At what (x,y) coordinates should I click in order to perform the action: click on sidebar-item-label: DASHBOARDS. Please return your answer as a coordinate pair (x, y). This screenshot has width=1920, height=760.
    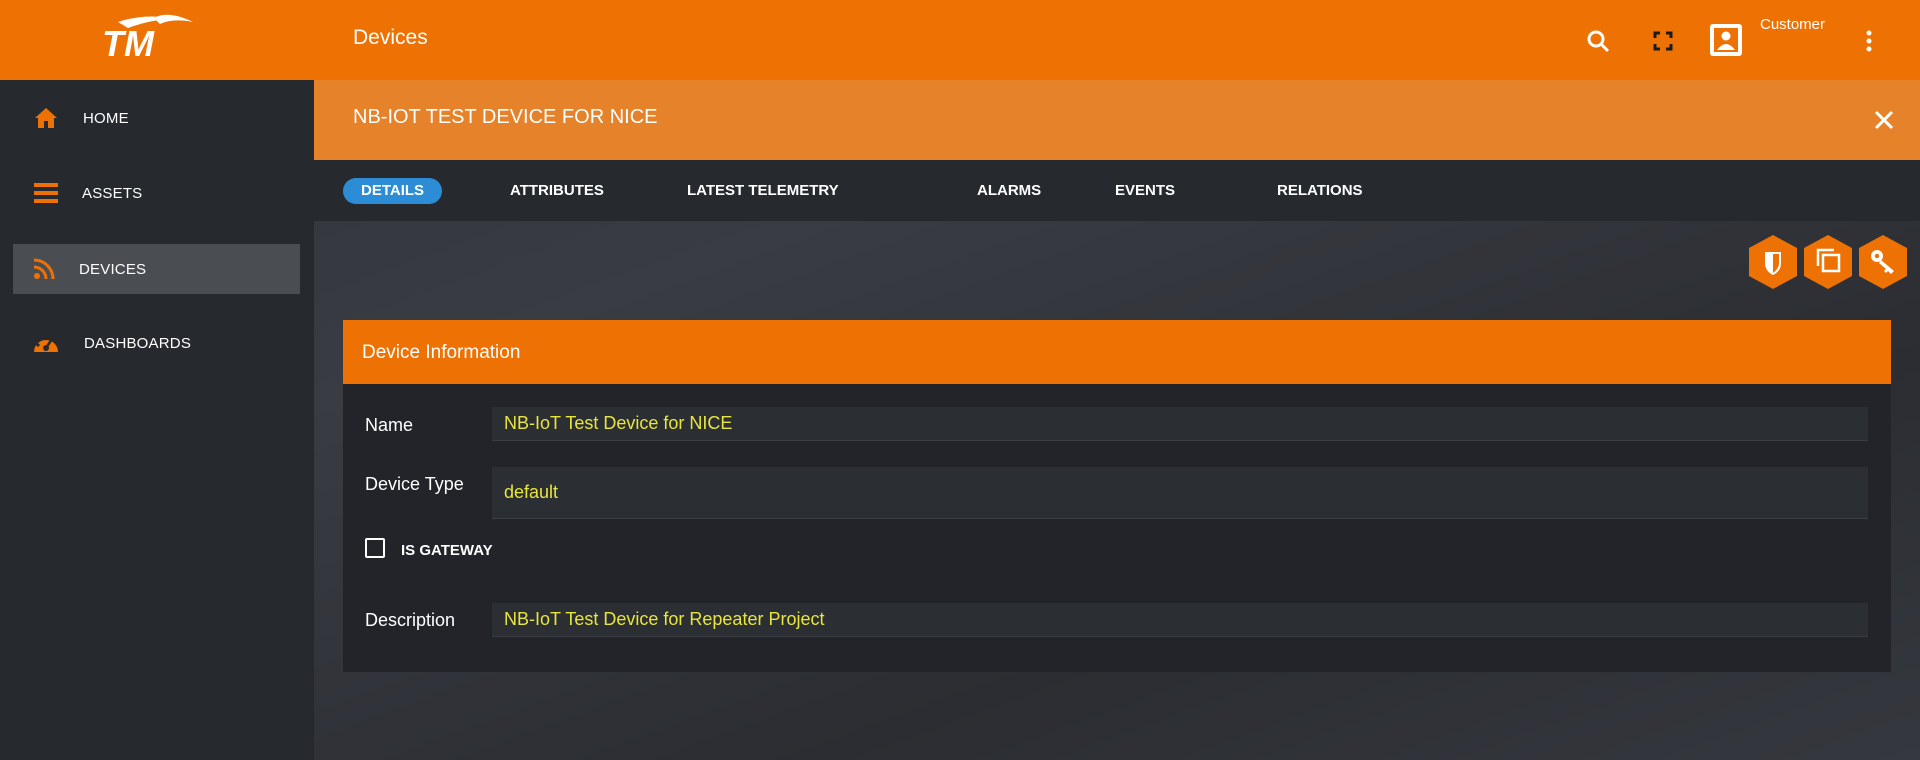
    Looking at the image, I should click on (138, 343).